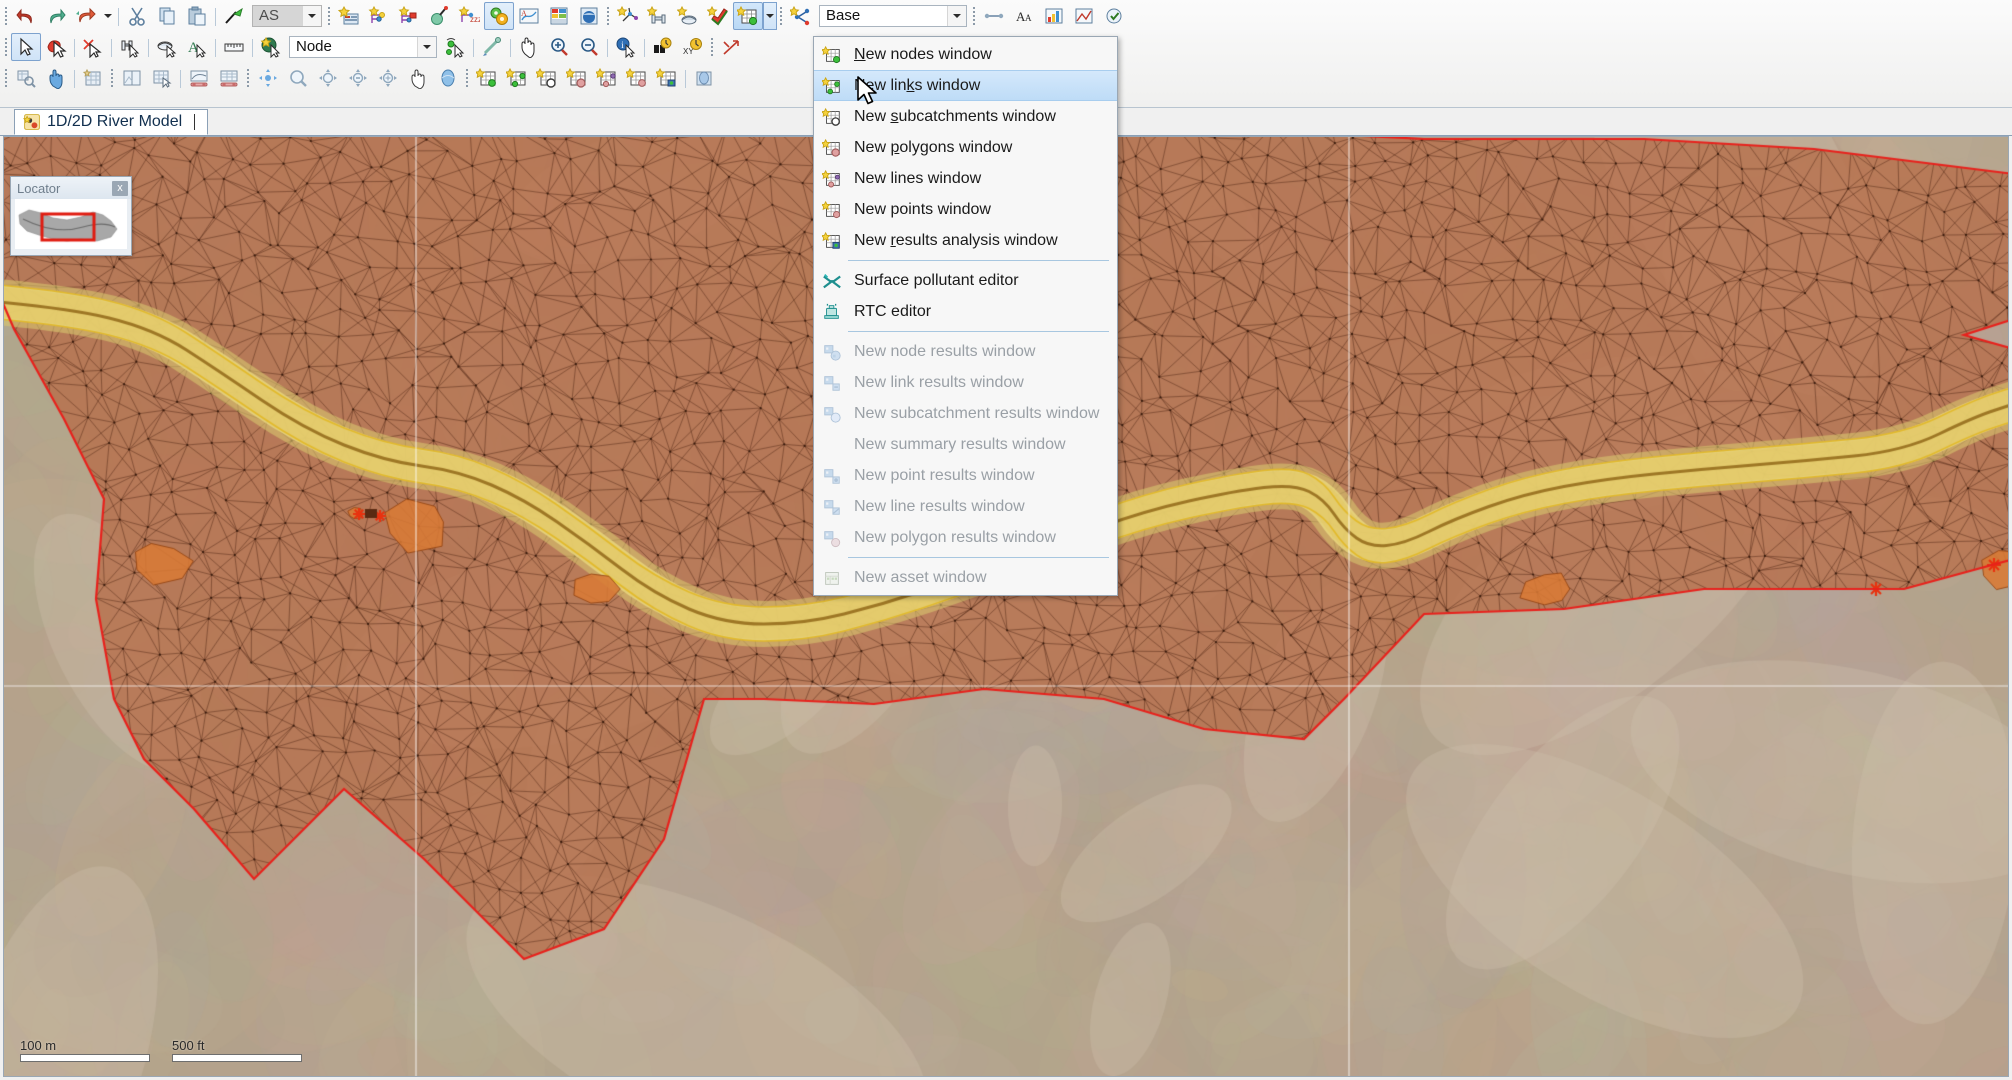  What do you see at coordinates (1054, 16) in the screenshot?
I see `theme-button` at bounding box center [1054, 16].